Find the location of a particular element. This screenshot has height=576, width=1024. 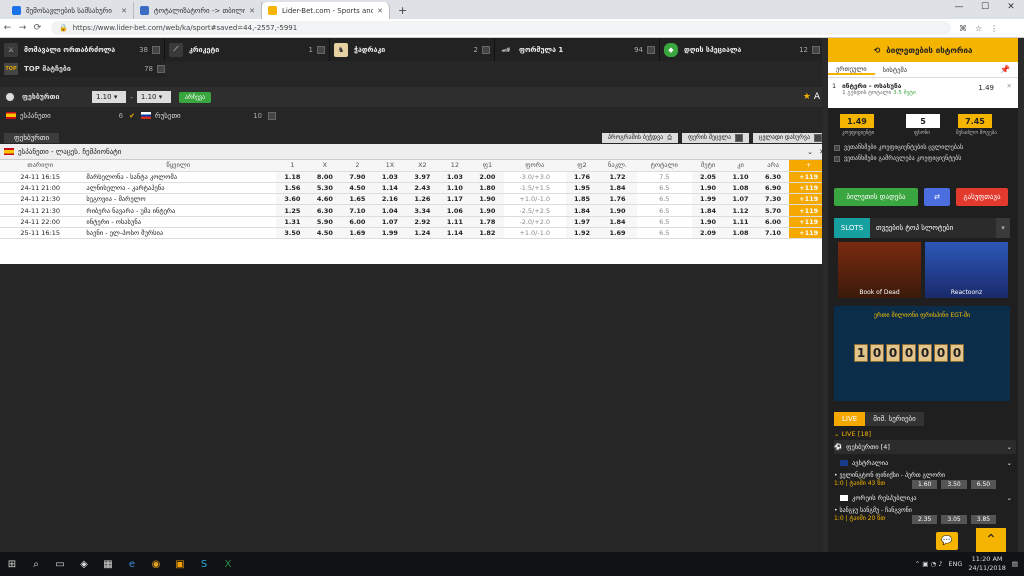

color-checkbox is located at coordinates (739, 137).